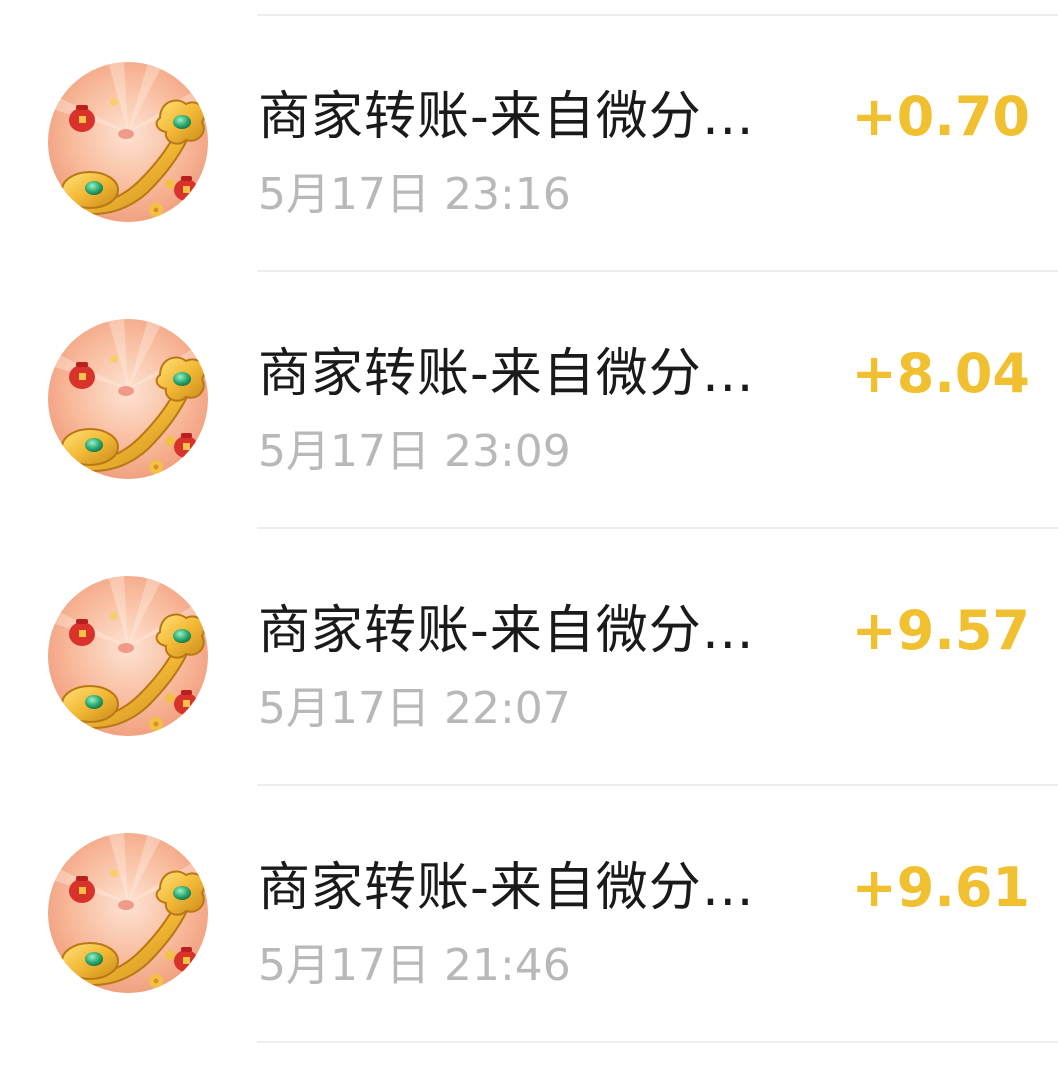 The height and width of the screenshot is (1073, 1058). What do you see at coordinates (414, 708) in the screenshot?
I see `transaction-time: 5月17日 22:07` at bounding box center [414, 708].